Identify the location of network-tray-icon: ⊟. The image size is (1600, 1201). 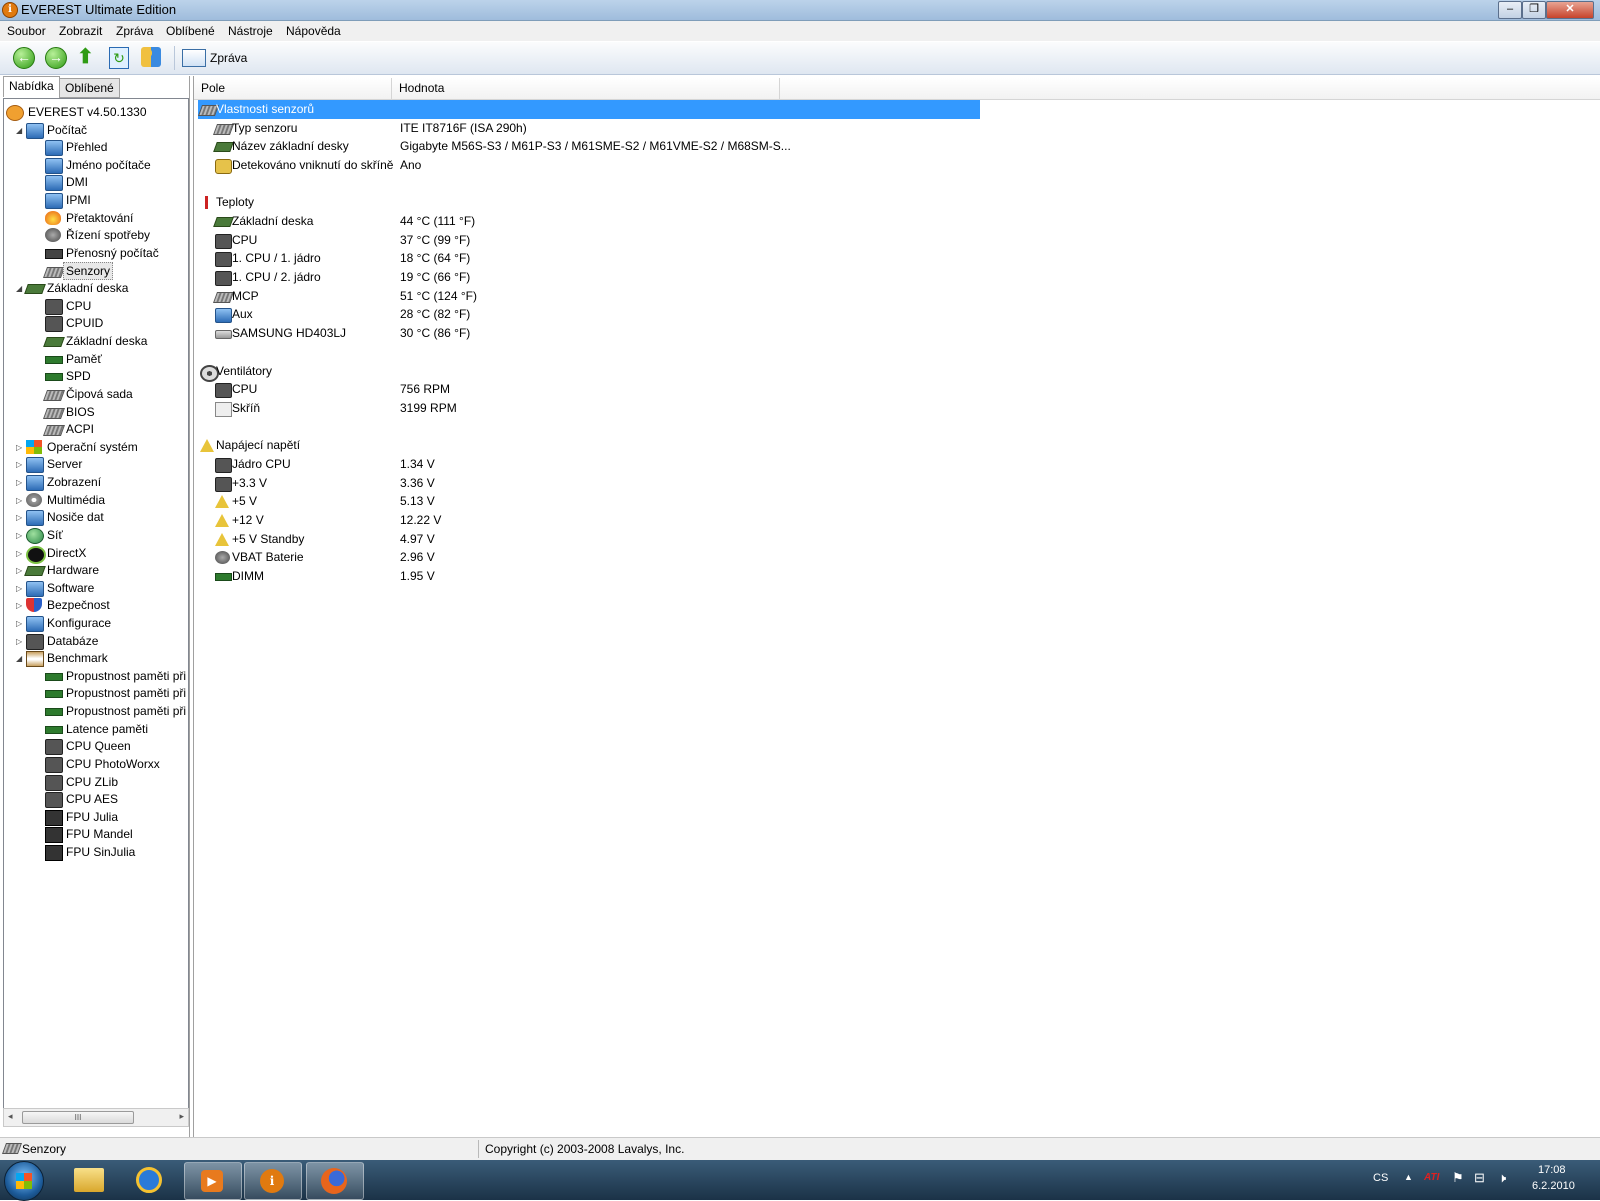
(1479, 1178).